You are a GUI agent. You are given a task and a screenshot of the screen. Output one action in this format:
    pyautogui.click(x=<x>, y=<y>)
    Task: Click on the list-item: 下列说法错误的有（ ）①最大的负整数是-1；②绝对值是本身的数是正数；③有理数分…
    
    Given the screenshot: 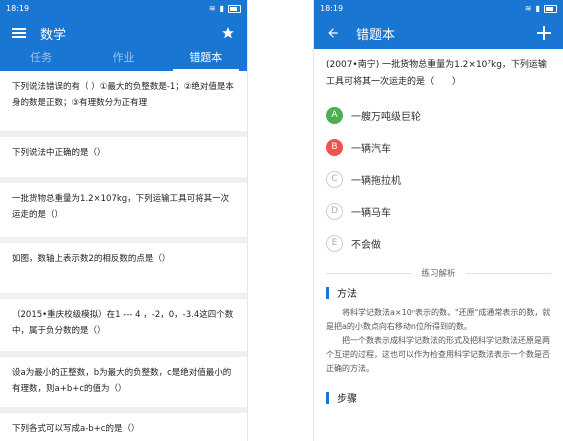 What is the action you would take?
    pyautogui.click(x=123, y=101)
    